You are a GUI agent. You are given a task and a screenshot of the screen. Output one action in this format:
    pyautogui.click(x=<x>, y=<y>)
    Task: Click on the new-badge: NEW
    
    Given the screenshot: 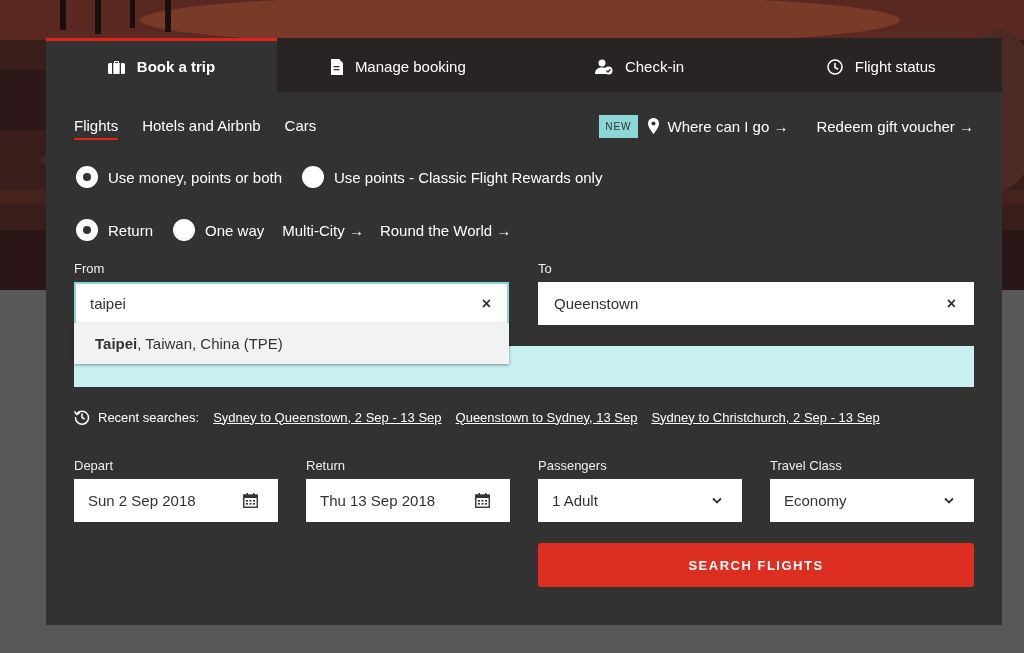 What is the action you would take?
    pyautogui.click(x=618, y=126)
    